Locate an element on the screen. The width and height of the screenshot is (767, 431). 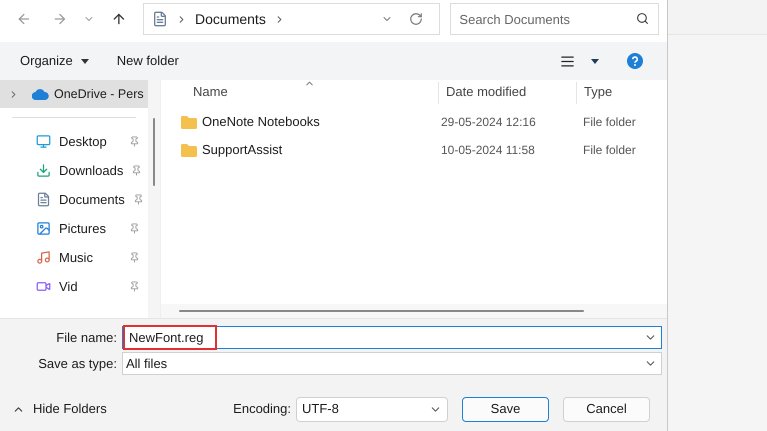
column-header: Date modified is located at coordinates (508, 93).